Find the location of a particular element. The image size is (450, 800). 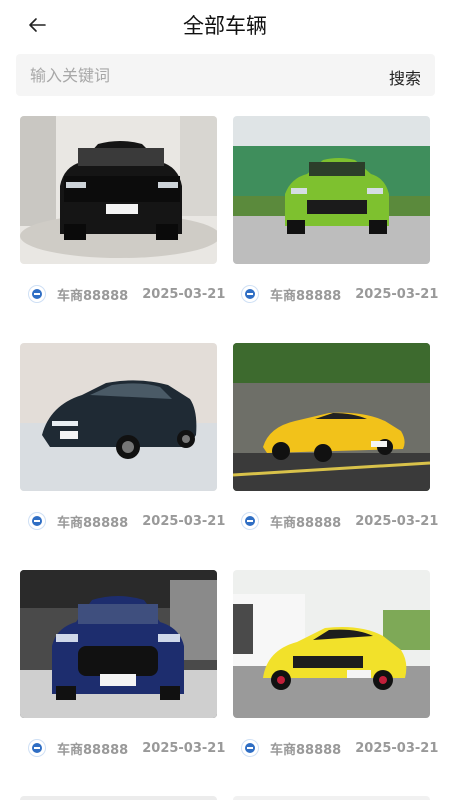

page-title: 全部车辆 is located at coordinates (225, 26).